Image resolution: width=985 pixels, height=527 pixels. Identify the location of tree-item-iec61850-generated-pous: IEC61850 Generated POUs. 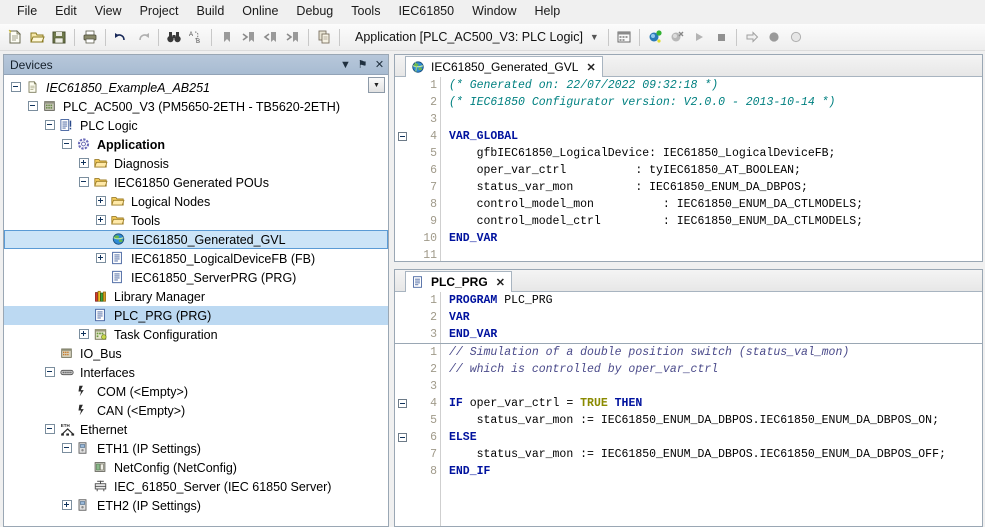
(196, 182).